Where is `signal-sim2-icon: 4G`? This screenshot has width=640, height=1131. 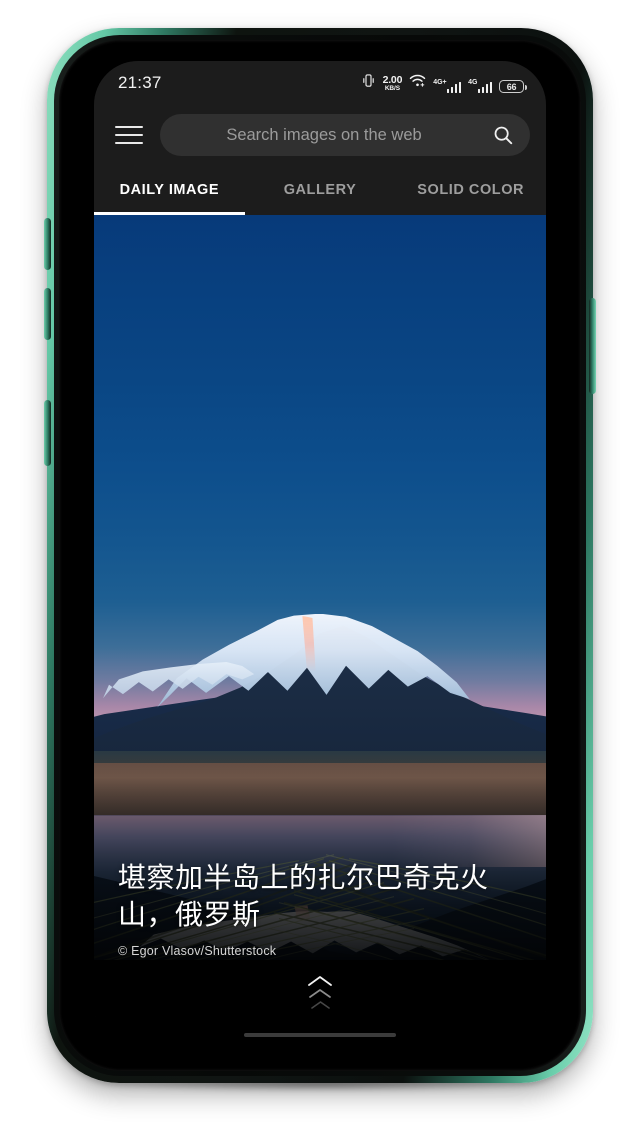 signal-sim2-icon: 4G is located at coordinates (480, 86).